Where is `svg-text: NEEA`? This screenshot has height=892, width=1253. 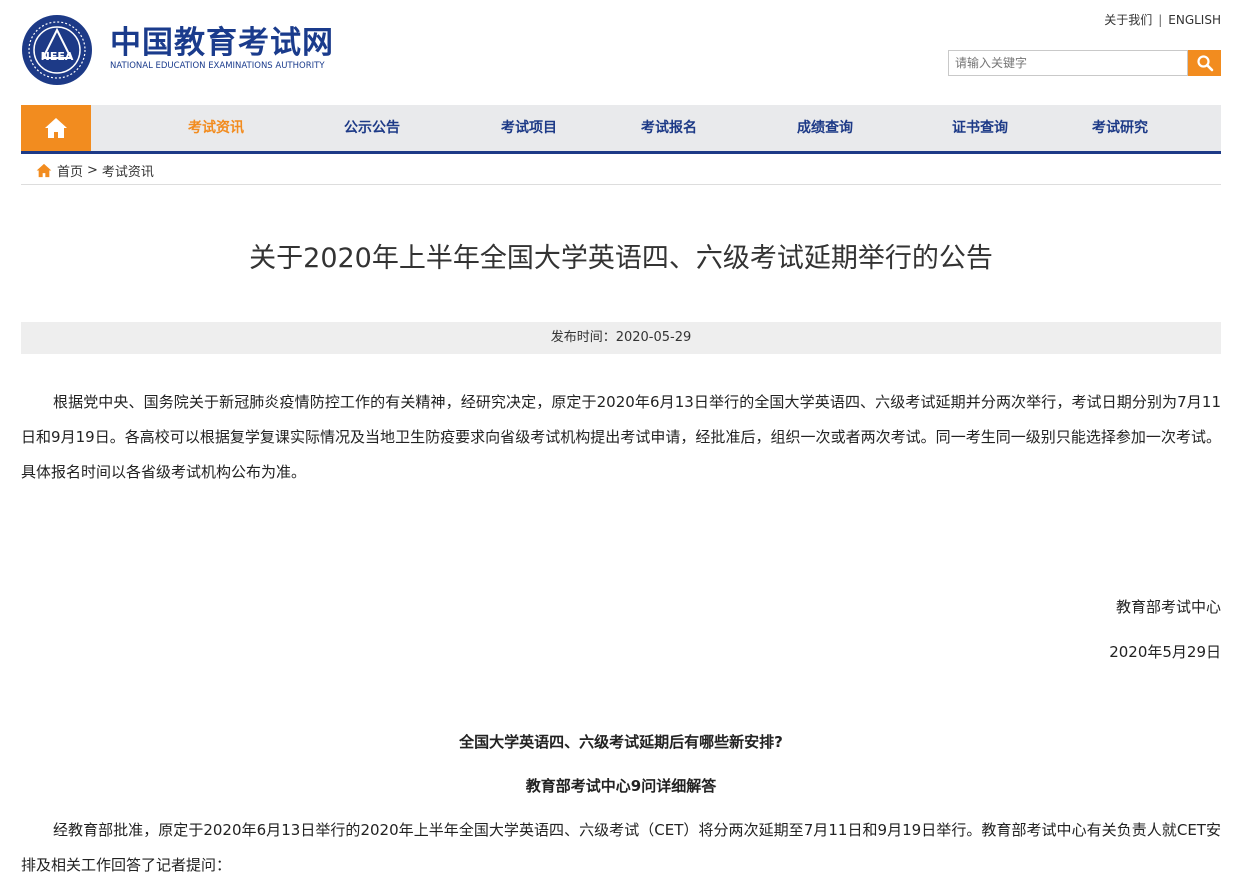 svg-text: NEEA is located at coordinates (57, 56).